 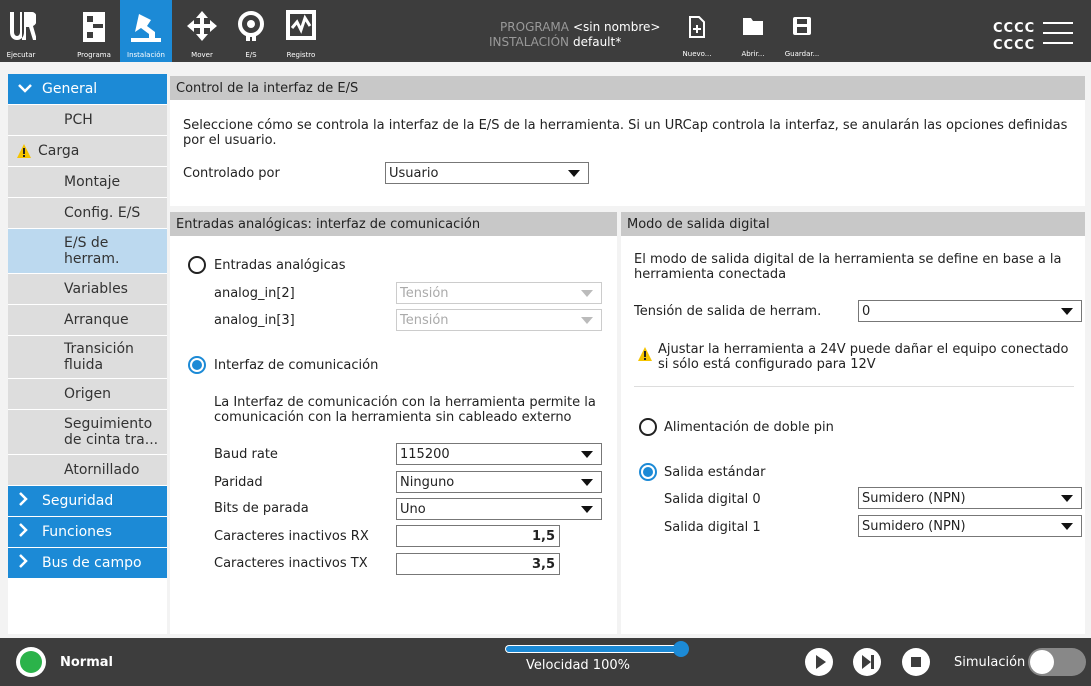 I want to click on standard-output-radio, so click(x=648, y=472).